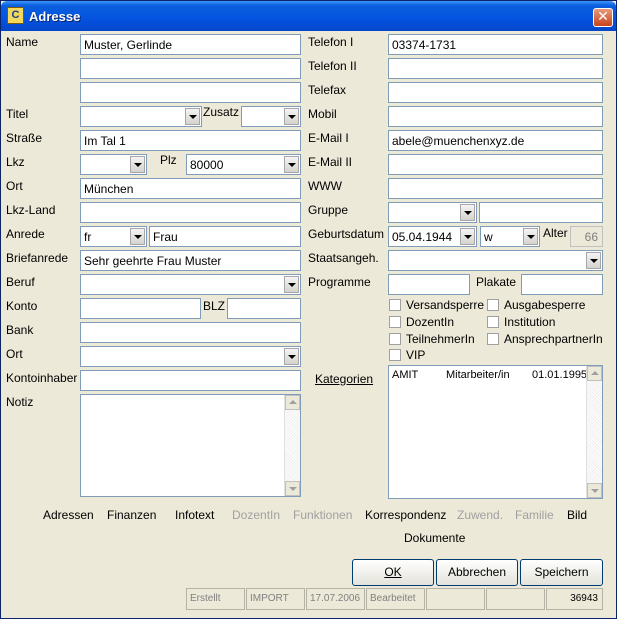 The height and width of the screenshot is (619, 617). Describe the element at coordinates (14, 354) in the screenshot. I see `ort2-label: Ort` at that location.